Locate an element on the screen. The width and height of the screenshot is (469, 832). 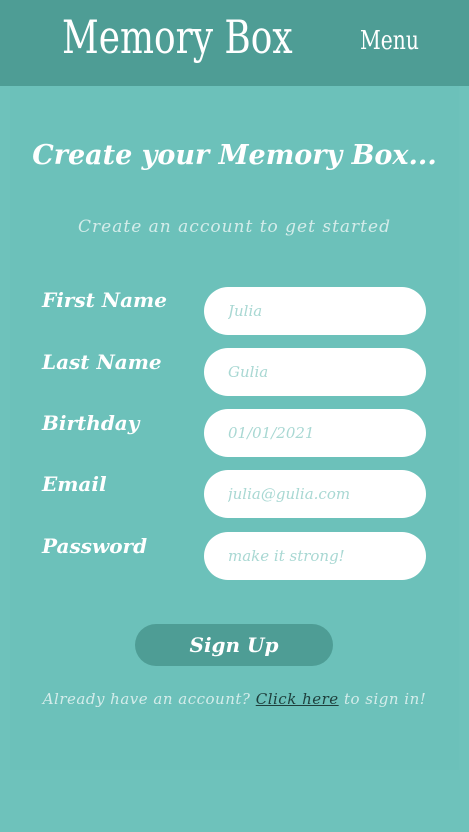
menu-button: Menu is located at coordinates (389, 41).